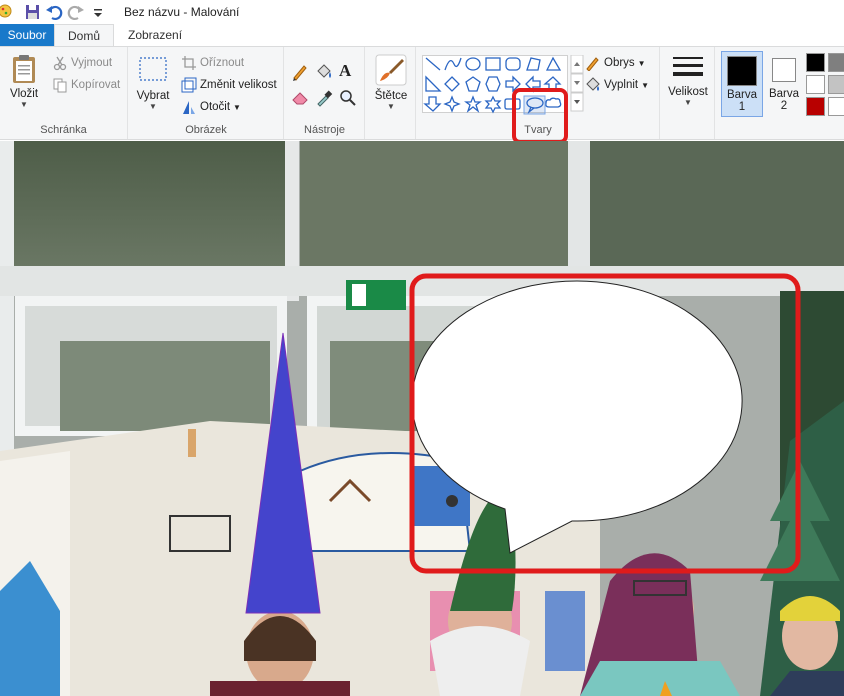  I want to click on color1-button: Barva 1, so click(742, 84).